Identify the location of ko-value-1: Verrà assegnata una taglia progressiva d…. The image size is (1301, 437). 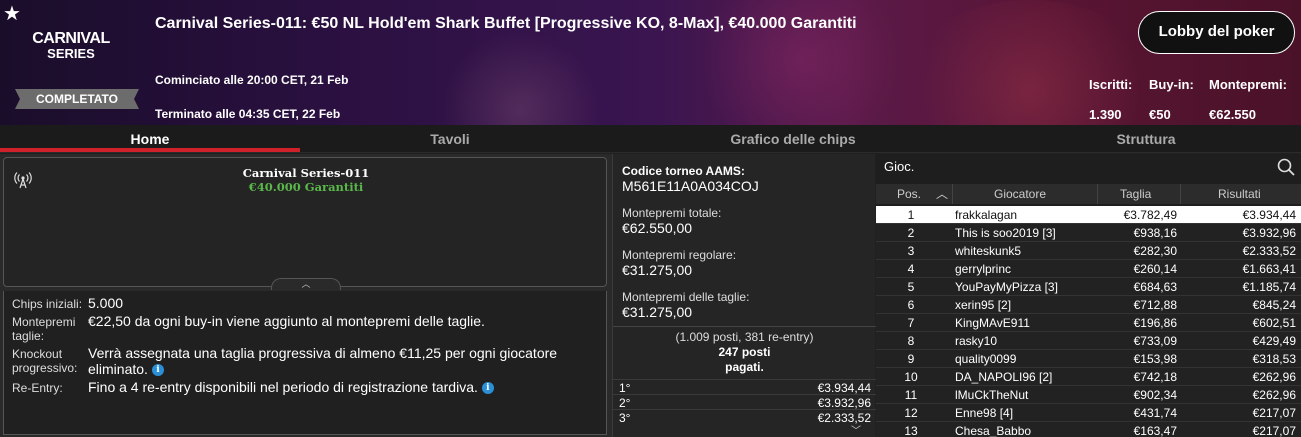
(323, 353).